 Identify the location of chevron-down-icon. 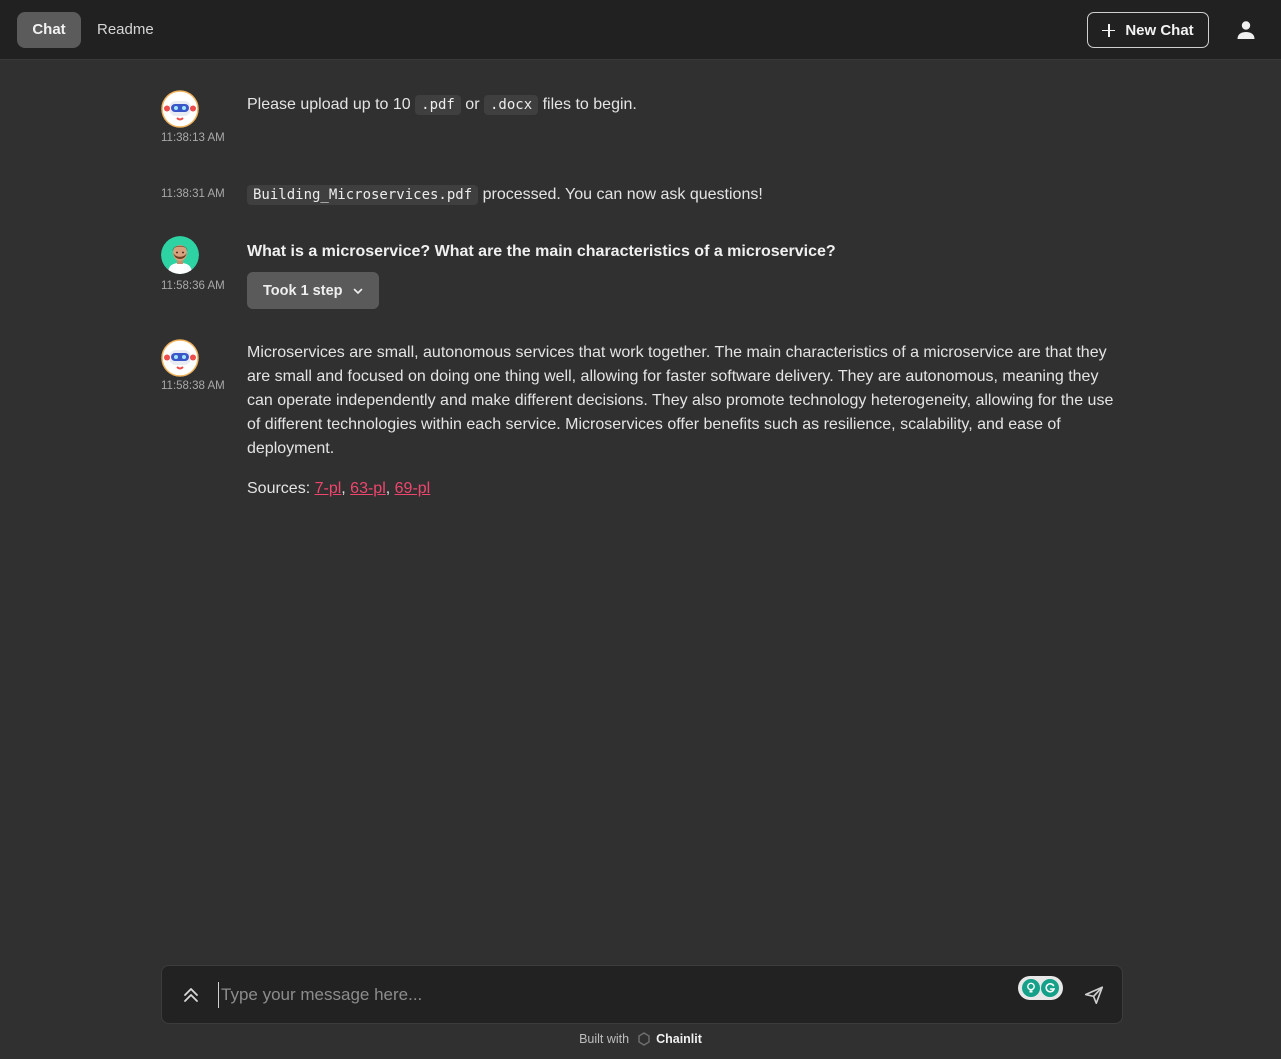
(357, 291).